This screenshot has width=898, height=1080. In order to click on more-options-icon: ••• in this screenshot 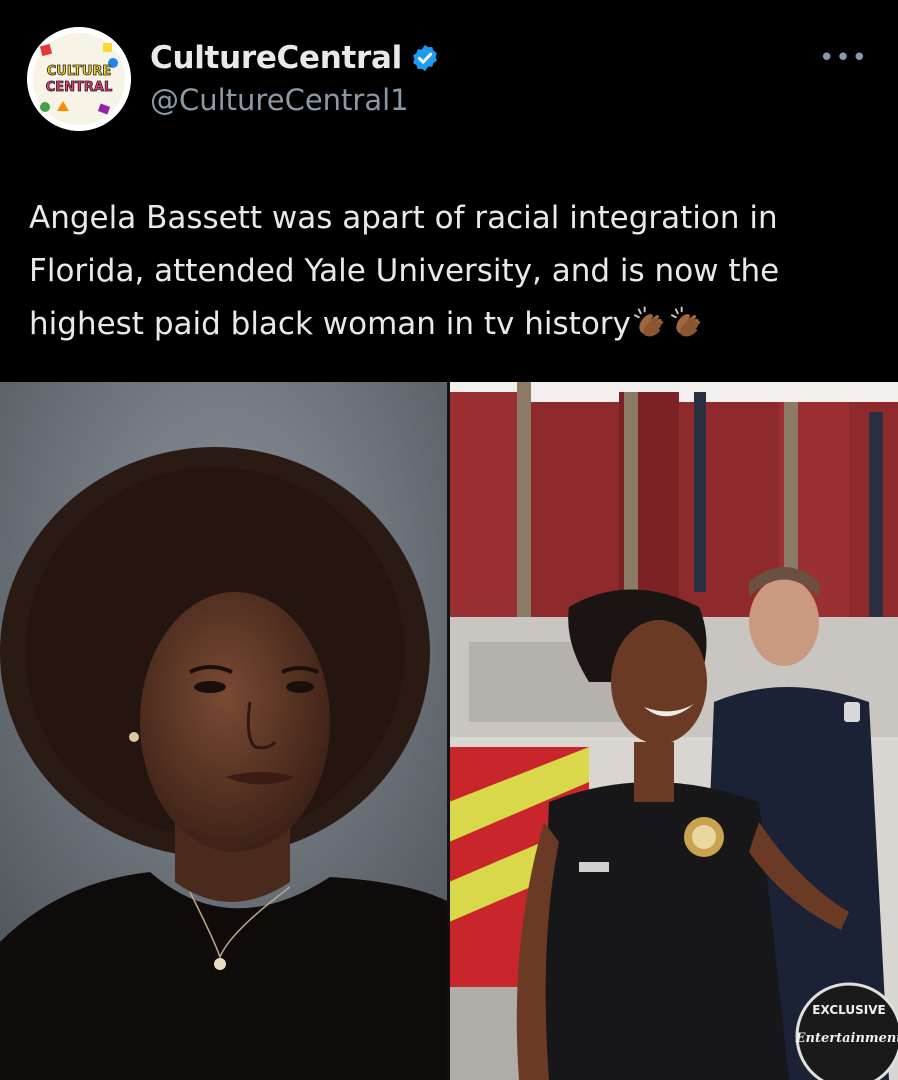, I will do `click(843, 58)`.